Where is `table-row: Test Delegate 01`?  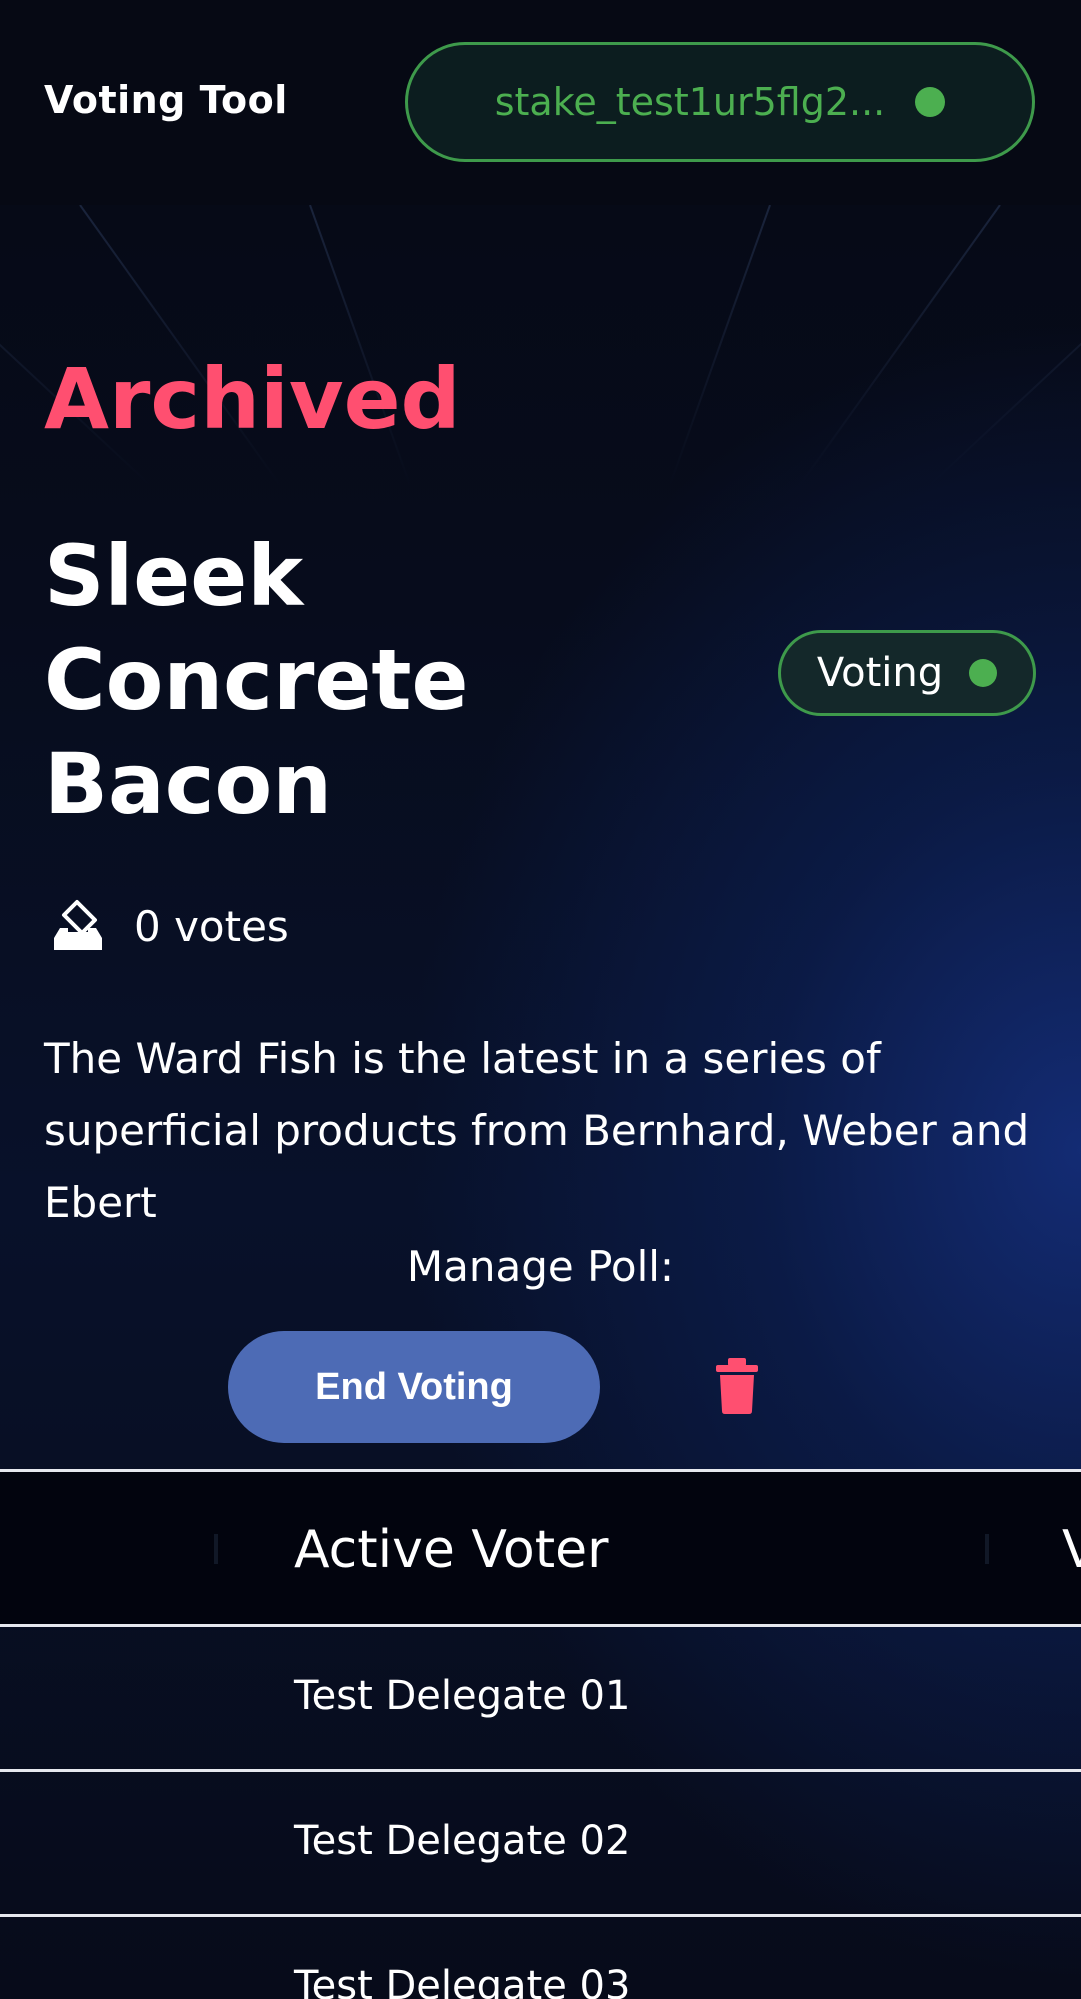 table-row: Test Delegate 01 is located at coordinates (540, 1699).